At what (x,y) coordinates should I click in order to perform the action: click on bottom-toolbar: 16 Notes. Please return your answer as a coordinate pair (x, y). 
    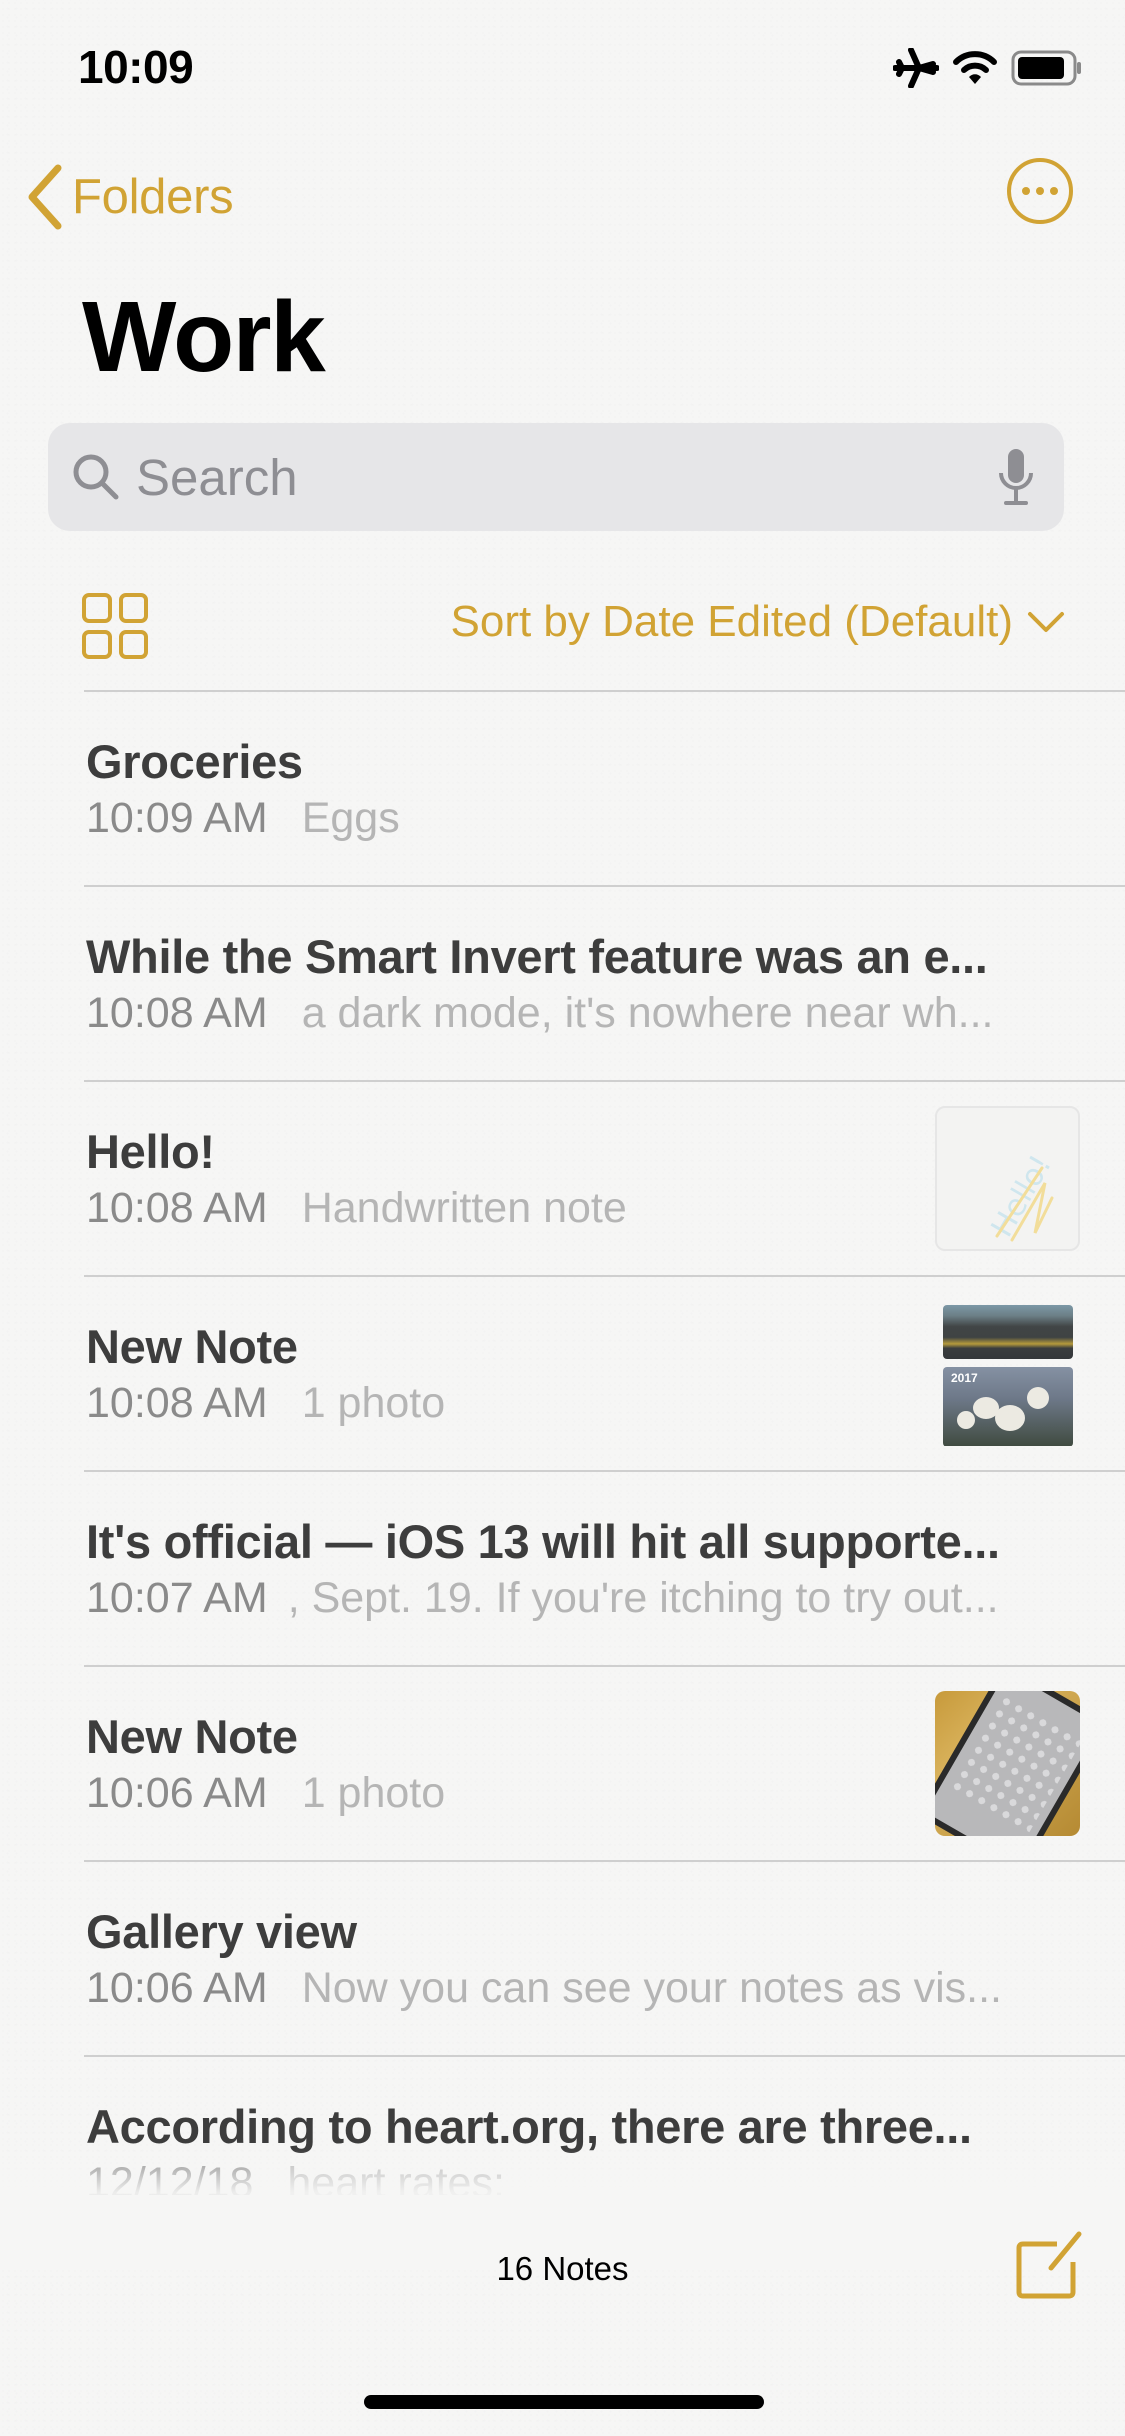
    Looking at the image, I should click on (562, 2265).